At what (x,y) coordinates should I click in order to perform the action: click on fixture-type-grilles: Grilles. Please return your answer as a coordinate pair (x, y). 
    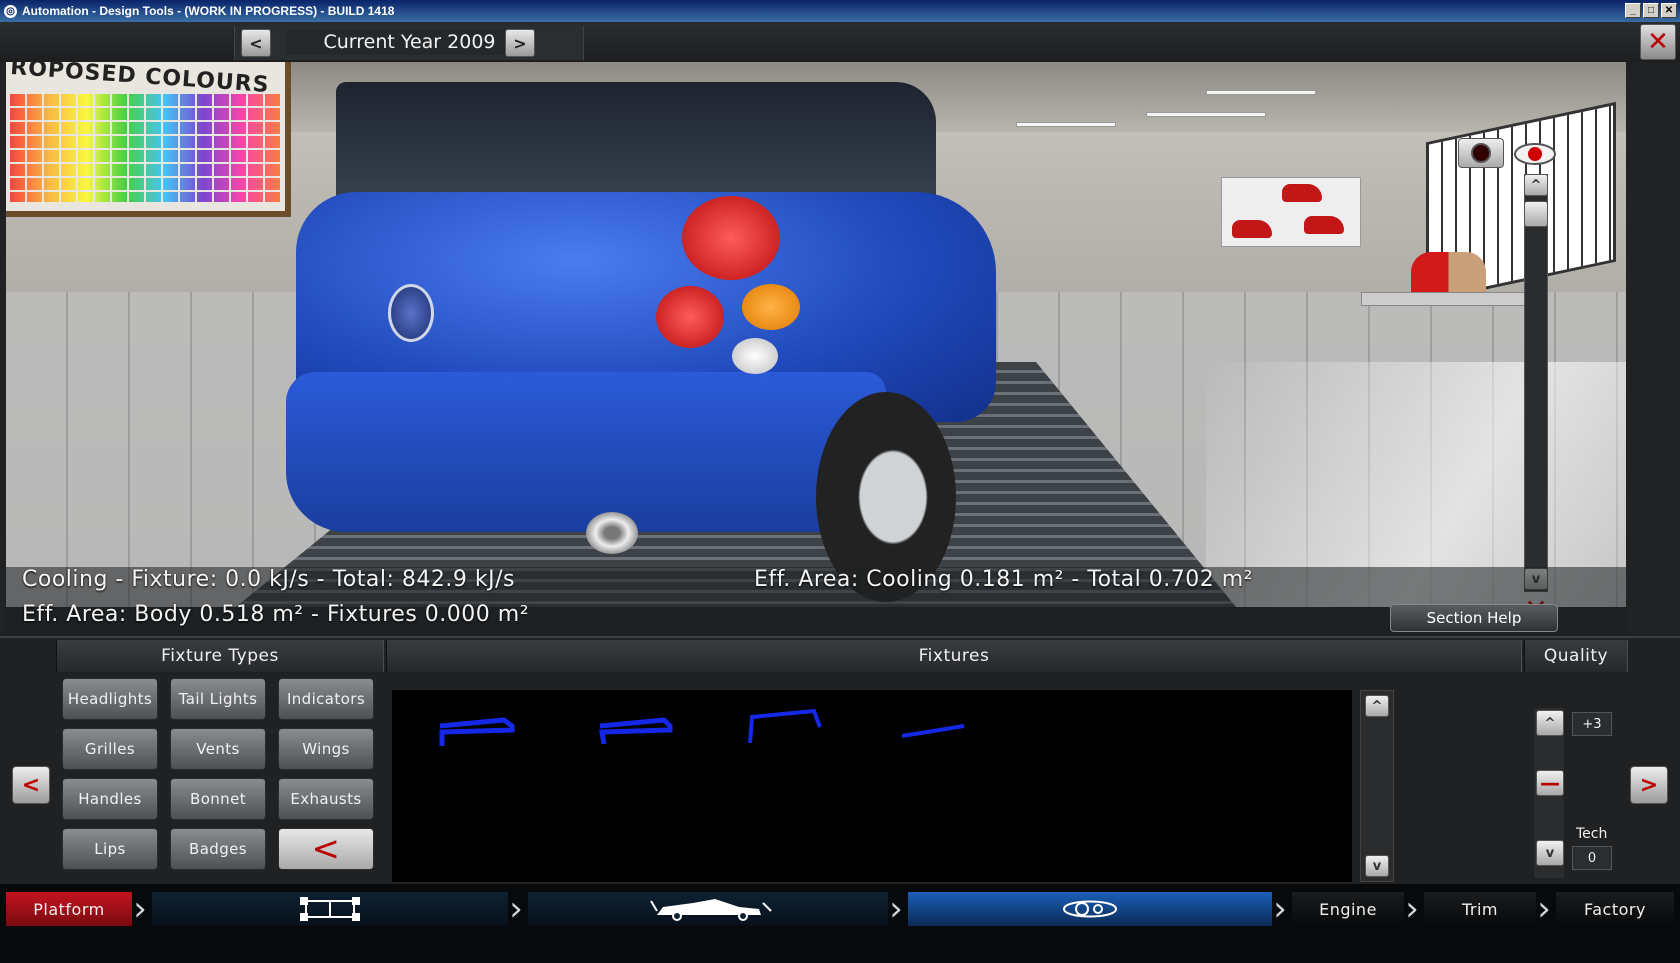
    Looking at the image, I should click on (110, 749).